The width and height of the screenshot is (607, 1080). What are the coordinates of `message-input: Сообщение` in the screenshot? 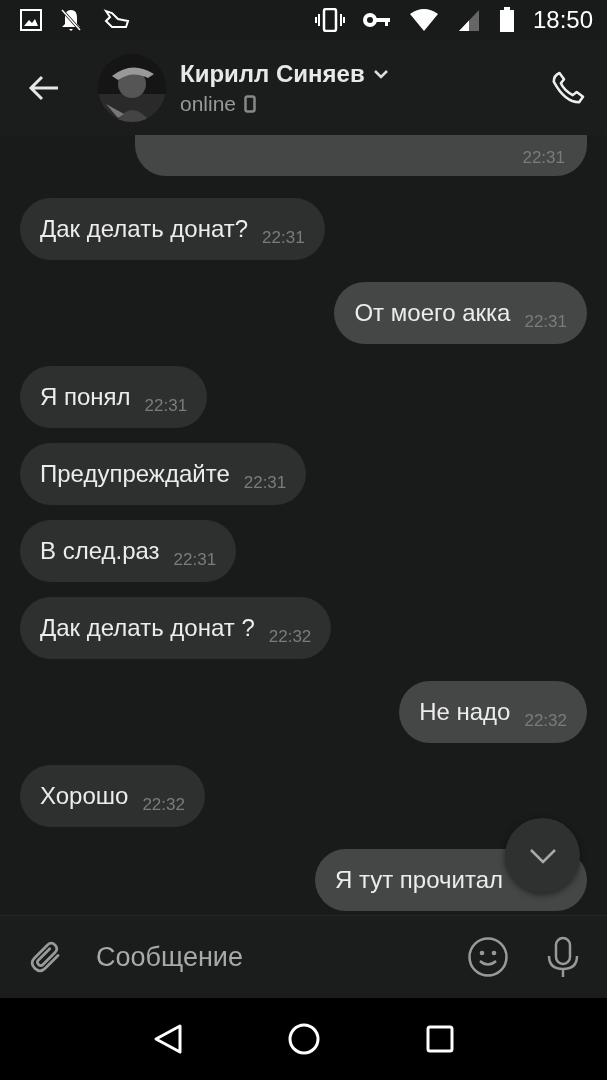 It's located at (280, 957).